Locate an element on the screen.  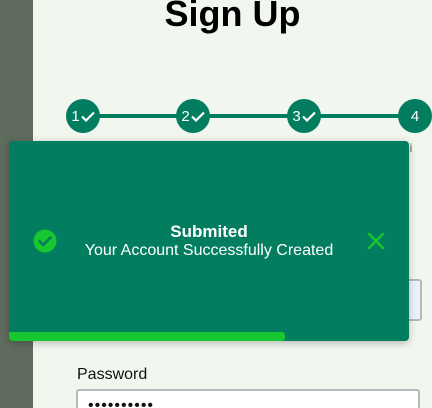
page-title: Sign Up is located at coordinates (232, 17).